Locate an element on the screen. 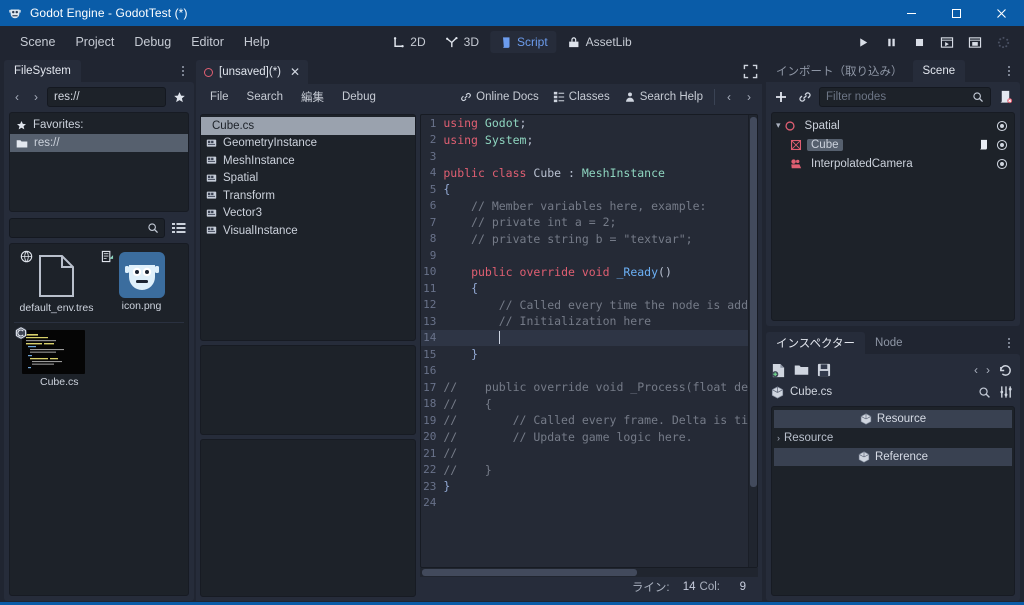 Image resolution: width=1024 pixels, height=605 pixels. new-resource-icon is located at coordinates (778, 370).